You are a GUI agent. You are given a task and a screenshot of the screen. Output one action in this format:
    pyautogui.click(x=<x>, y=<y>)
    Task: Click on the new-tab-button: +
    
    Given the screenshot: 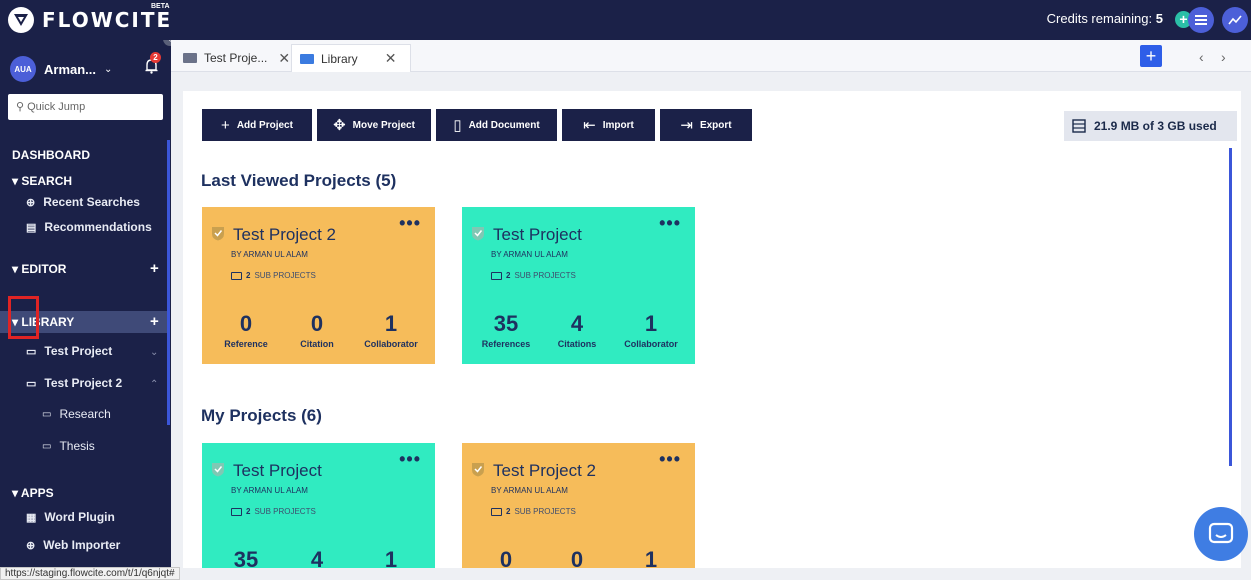 What is the action you would take?
    pyautogui.click(x=1151, y=56)
    